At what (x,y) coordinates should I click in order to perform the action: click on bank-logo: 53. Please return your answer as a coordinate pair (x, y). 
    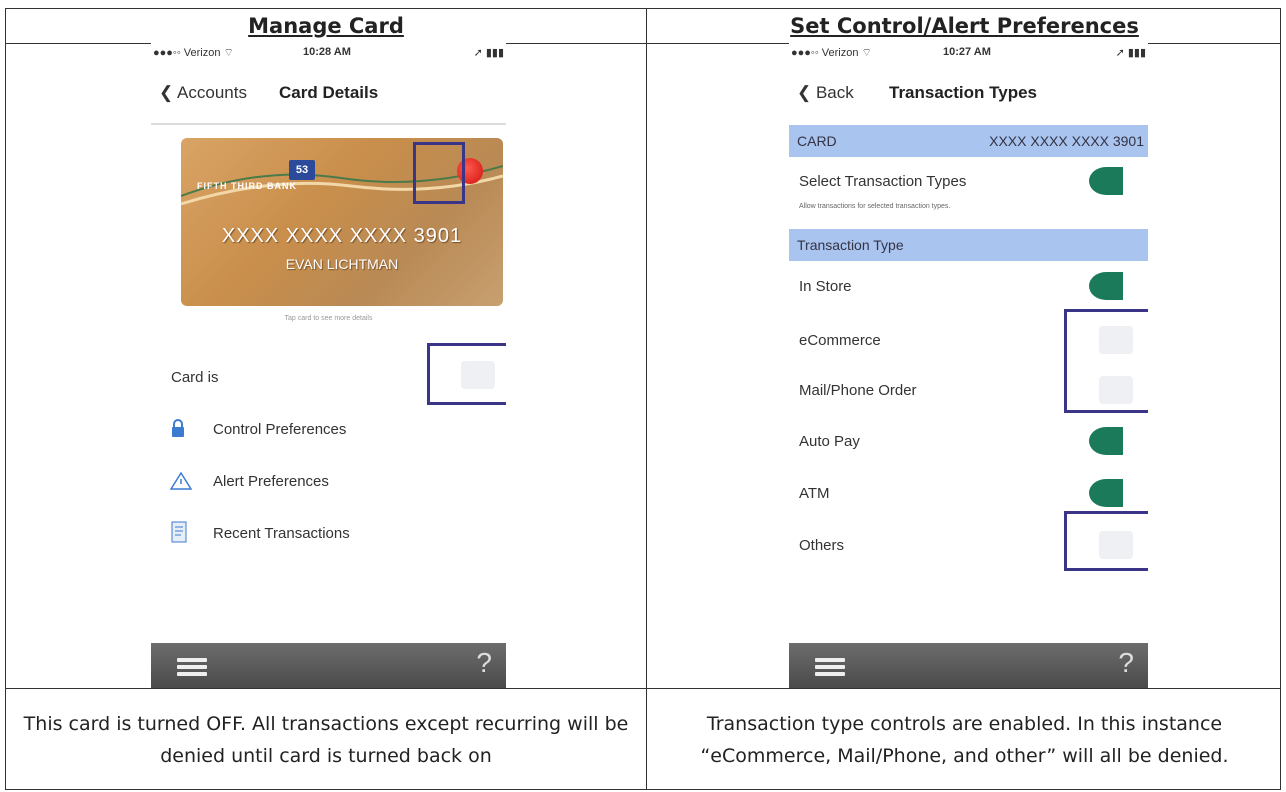
    Looking at the image, I should click on (302, 170).